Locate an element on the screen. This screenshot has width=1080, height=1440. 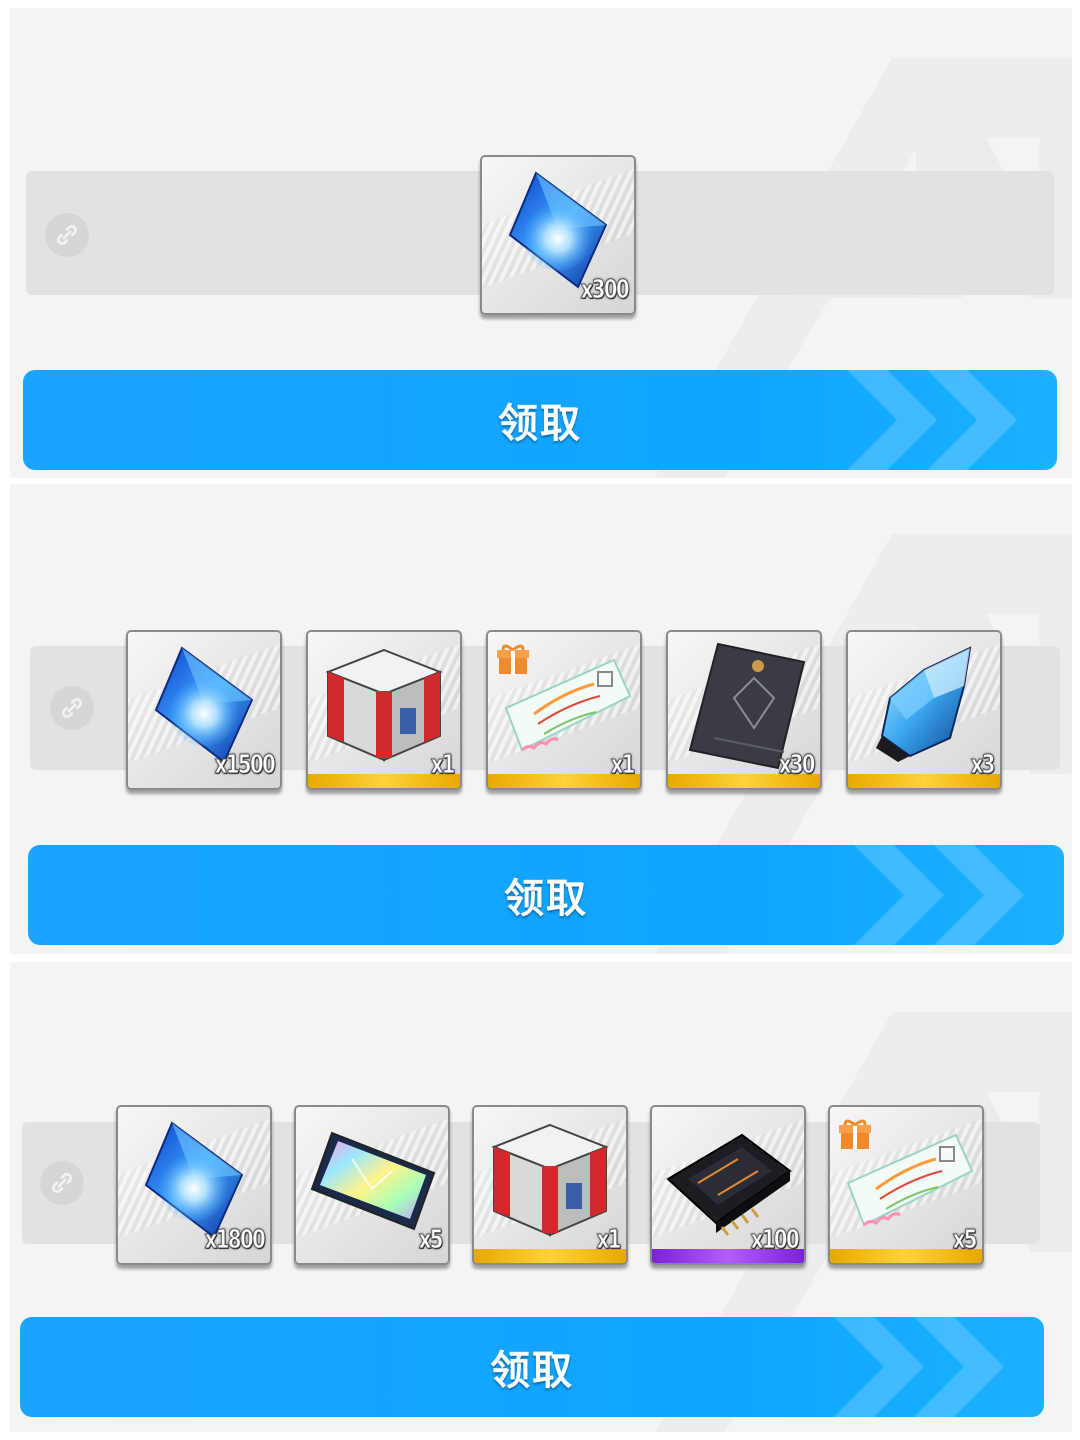
reward-item-blue-crystal: x300 is located at coordinates (558, 235).